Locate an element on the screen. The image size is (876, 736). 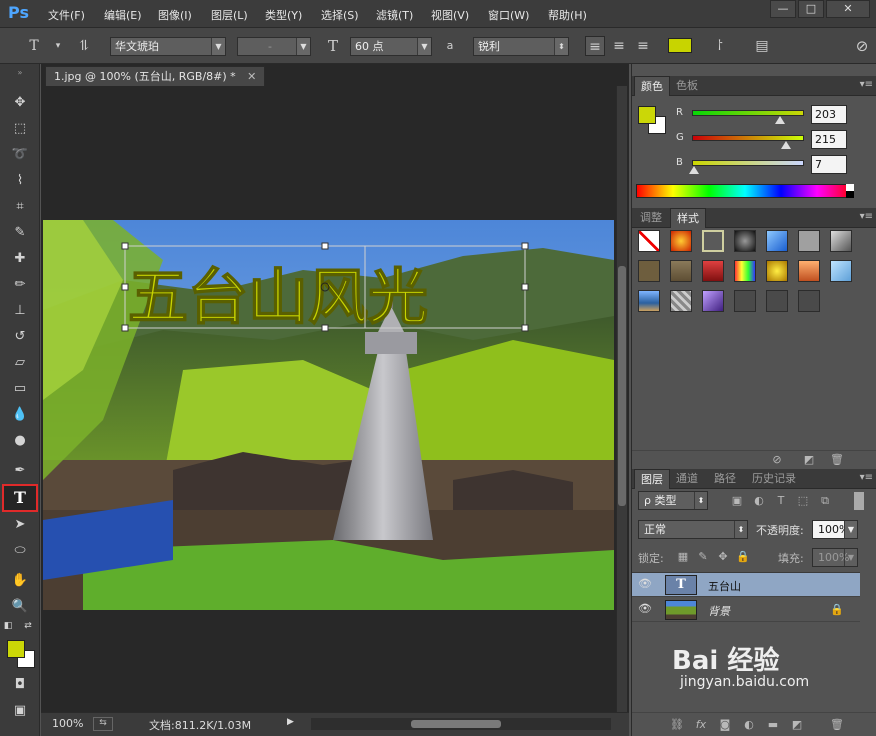
menu-select: 选择(S) is located at coordinates (340, 15).